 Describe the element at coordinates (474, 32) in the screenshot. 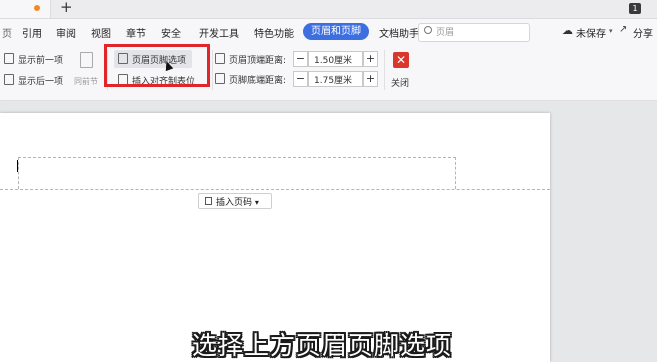

I see `search-input` at that location.